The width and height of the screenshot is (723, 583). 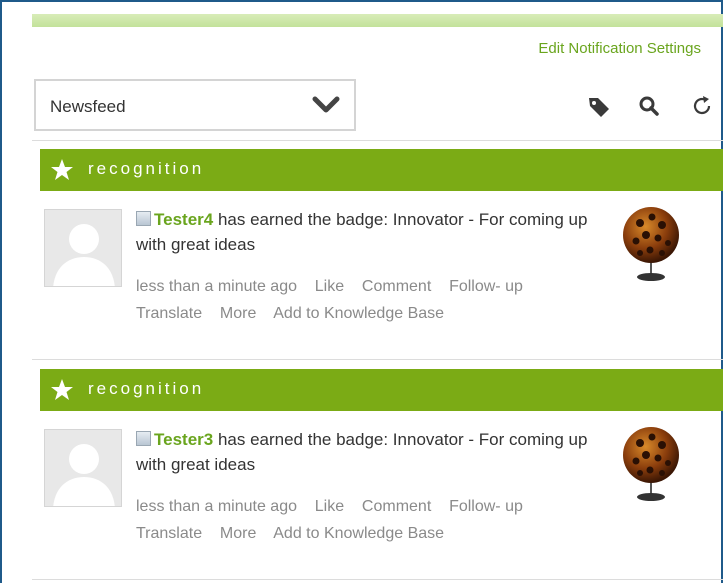 What do you see at coordinates (183, 439) in the screenshot?
I see `user-link: Tester3` at bounding box center [183, 439].